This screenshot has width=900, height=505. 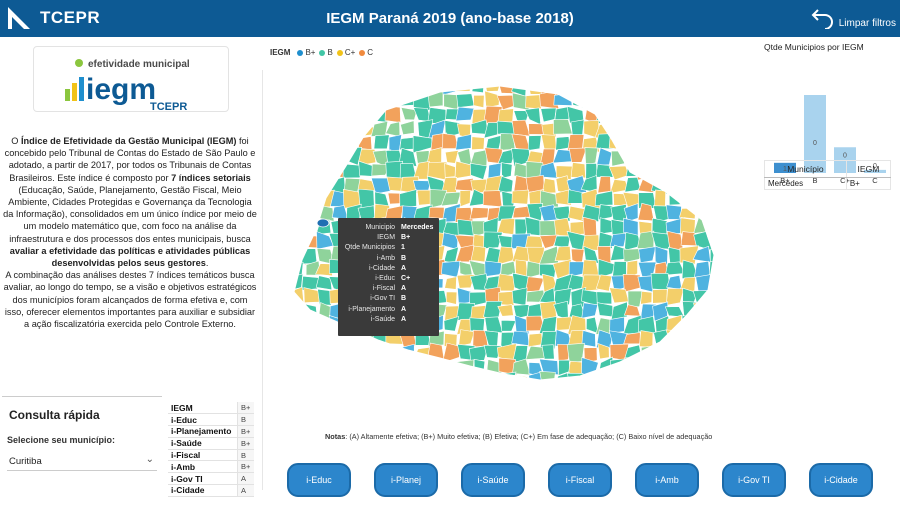 What do you see at coordinates (580, 480) in the screenshot?
I see `nav-button-i-fiscal: i-Fiscal` at bounding box center [580, 480].